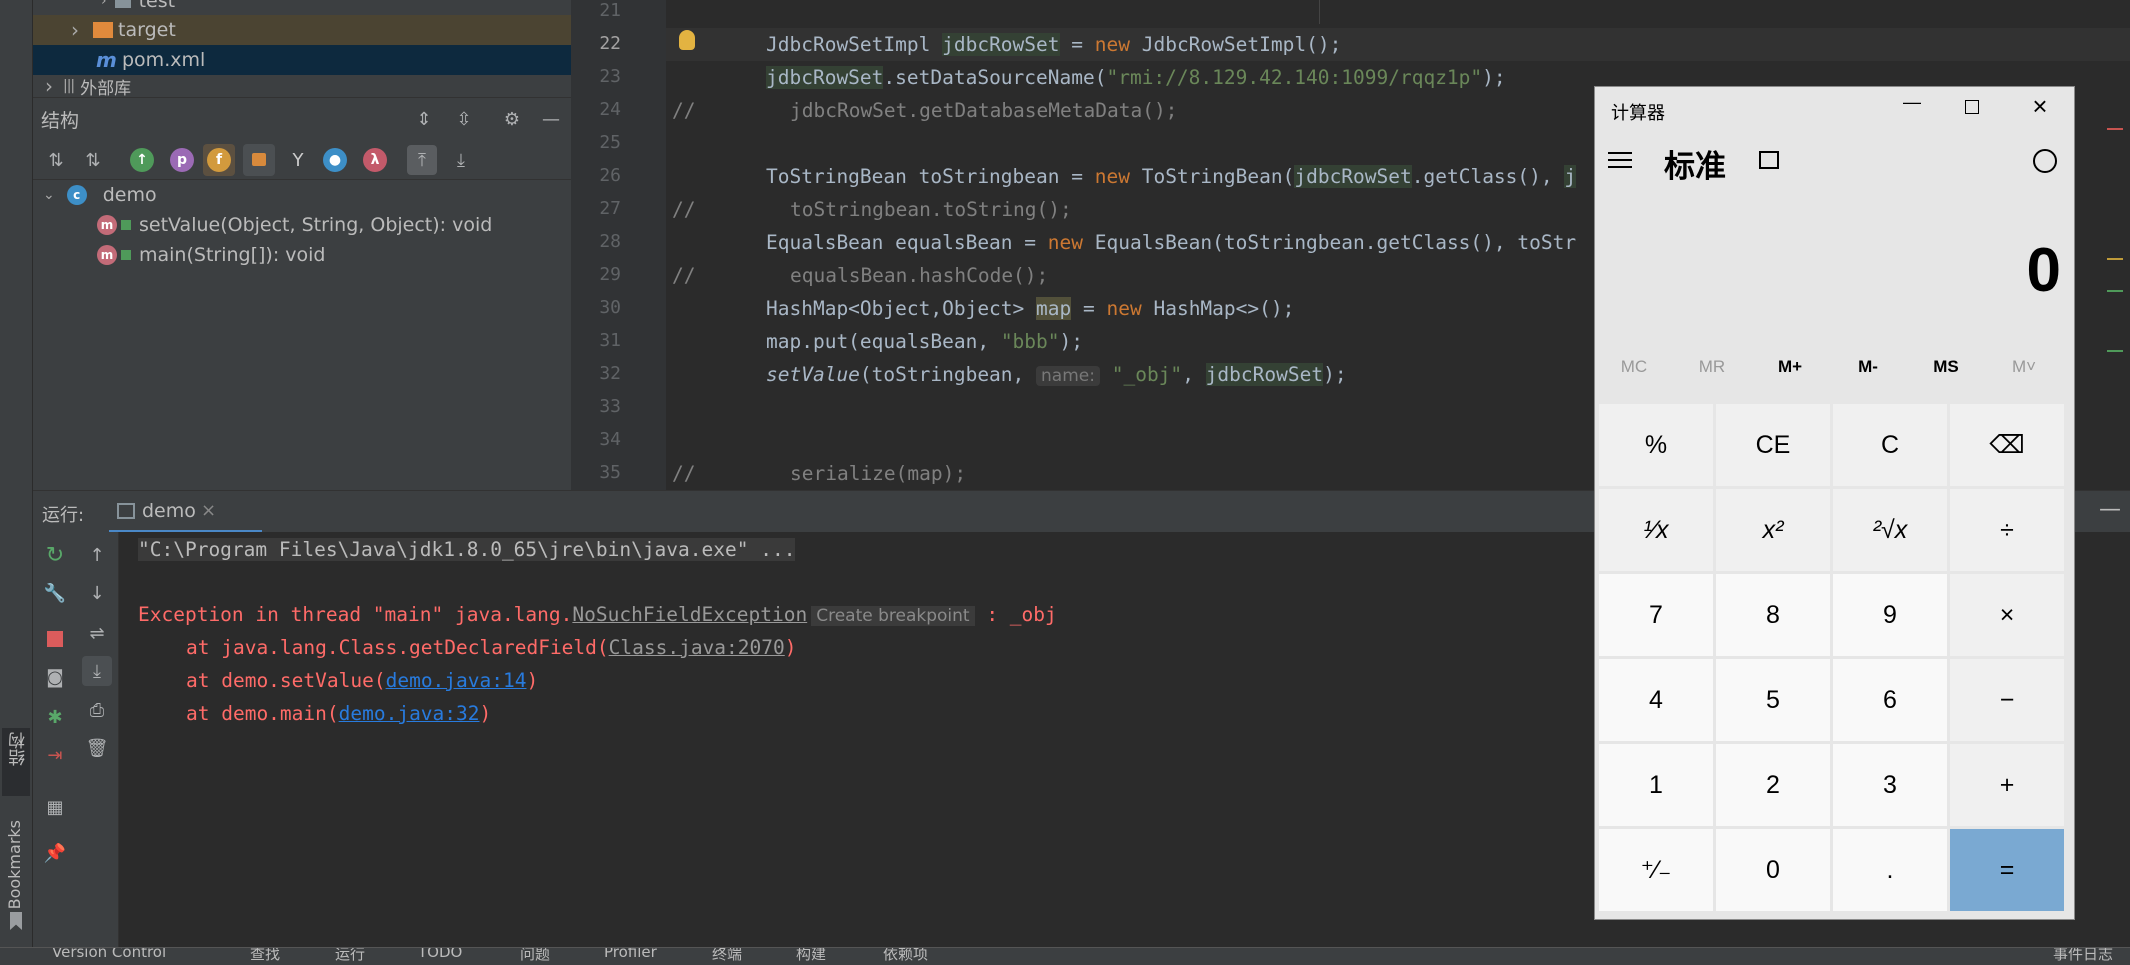 The width and height of the screenshot is (2130, 965). I want to click on structure-root-demo: ⌄ c demo, so click(302, 195).